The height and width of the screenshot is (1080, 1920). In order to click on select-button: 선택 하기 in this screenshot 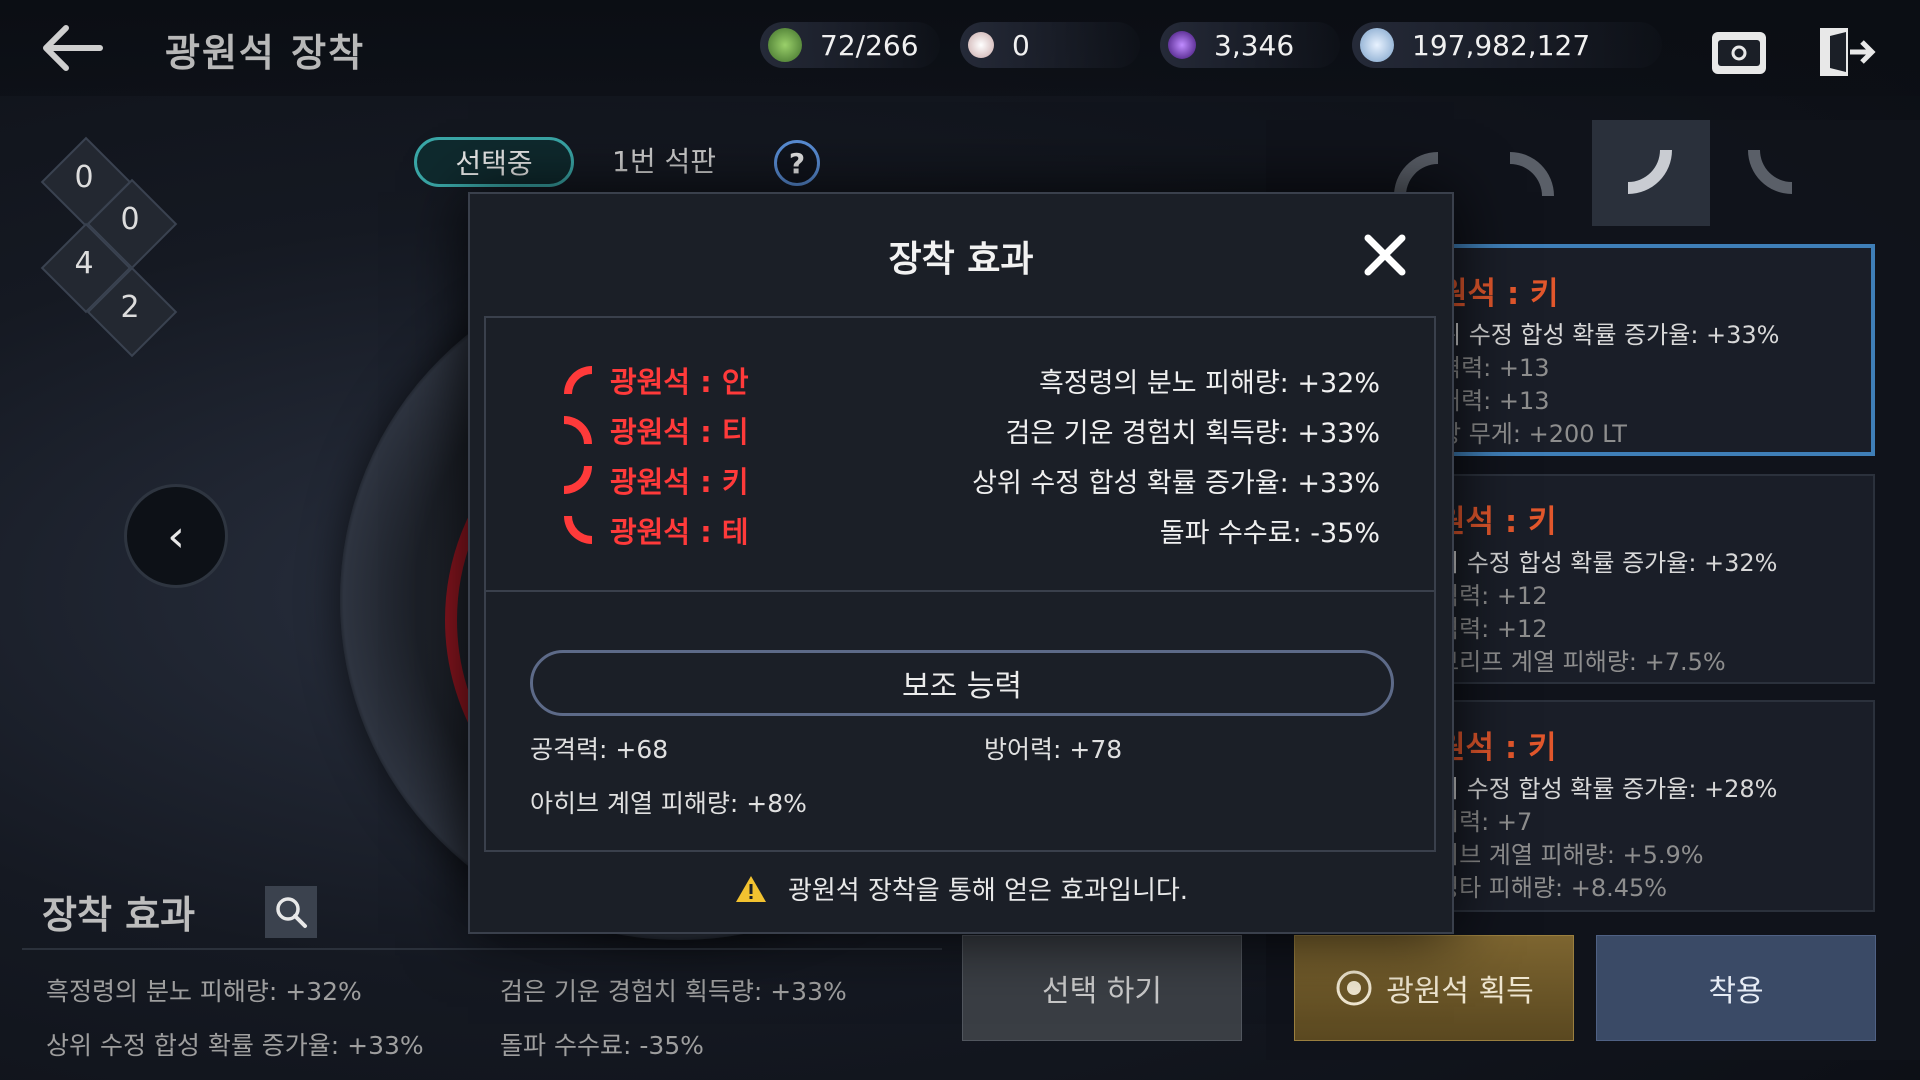, I will do `click(1102, 988)`.